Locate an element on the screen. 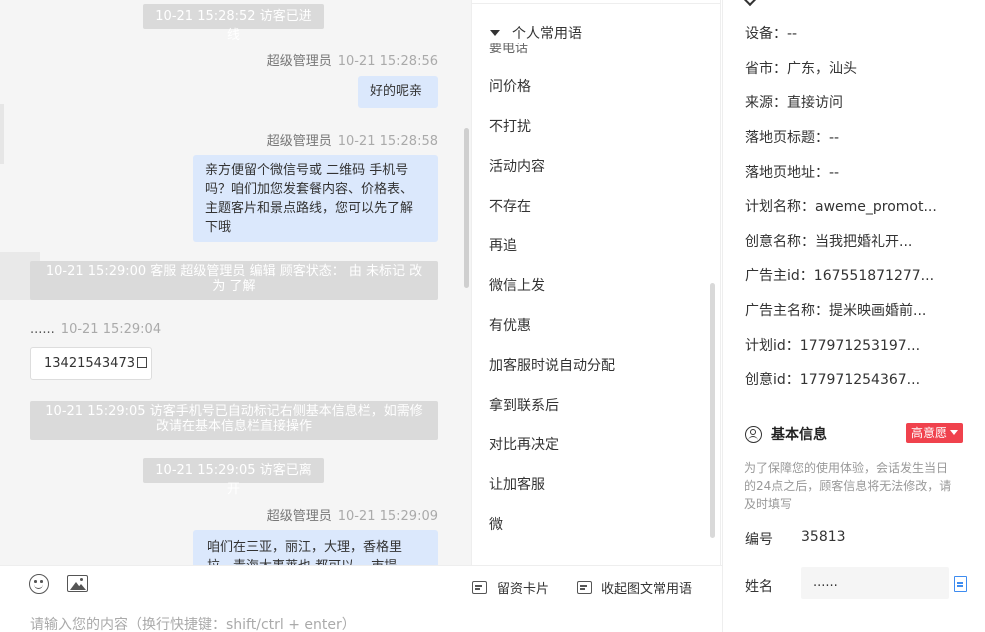 This screenshot has height=632, width=985. message-meta: 超级管理员 10-21 15:28:56 is located at coordinates (352, 61).